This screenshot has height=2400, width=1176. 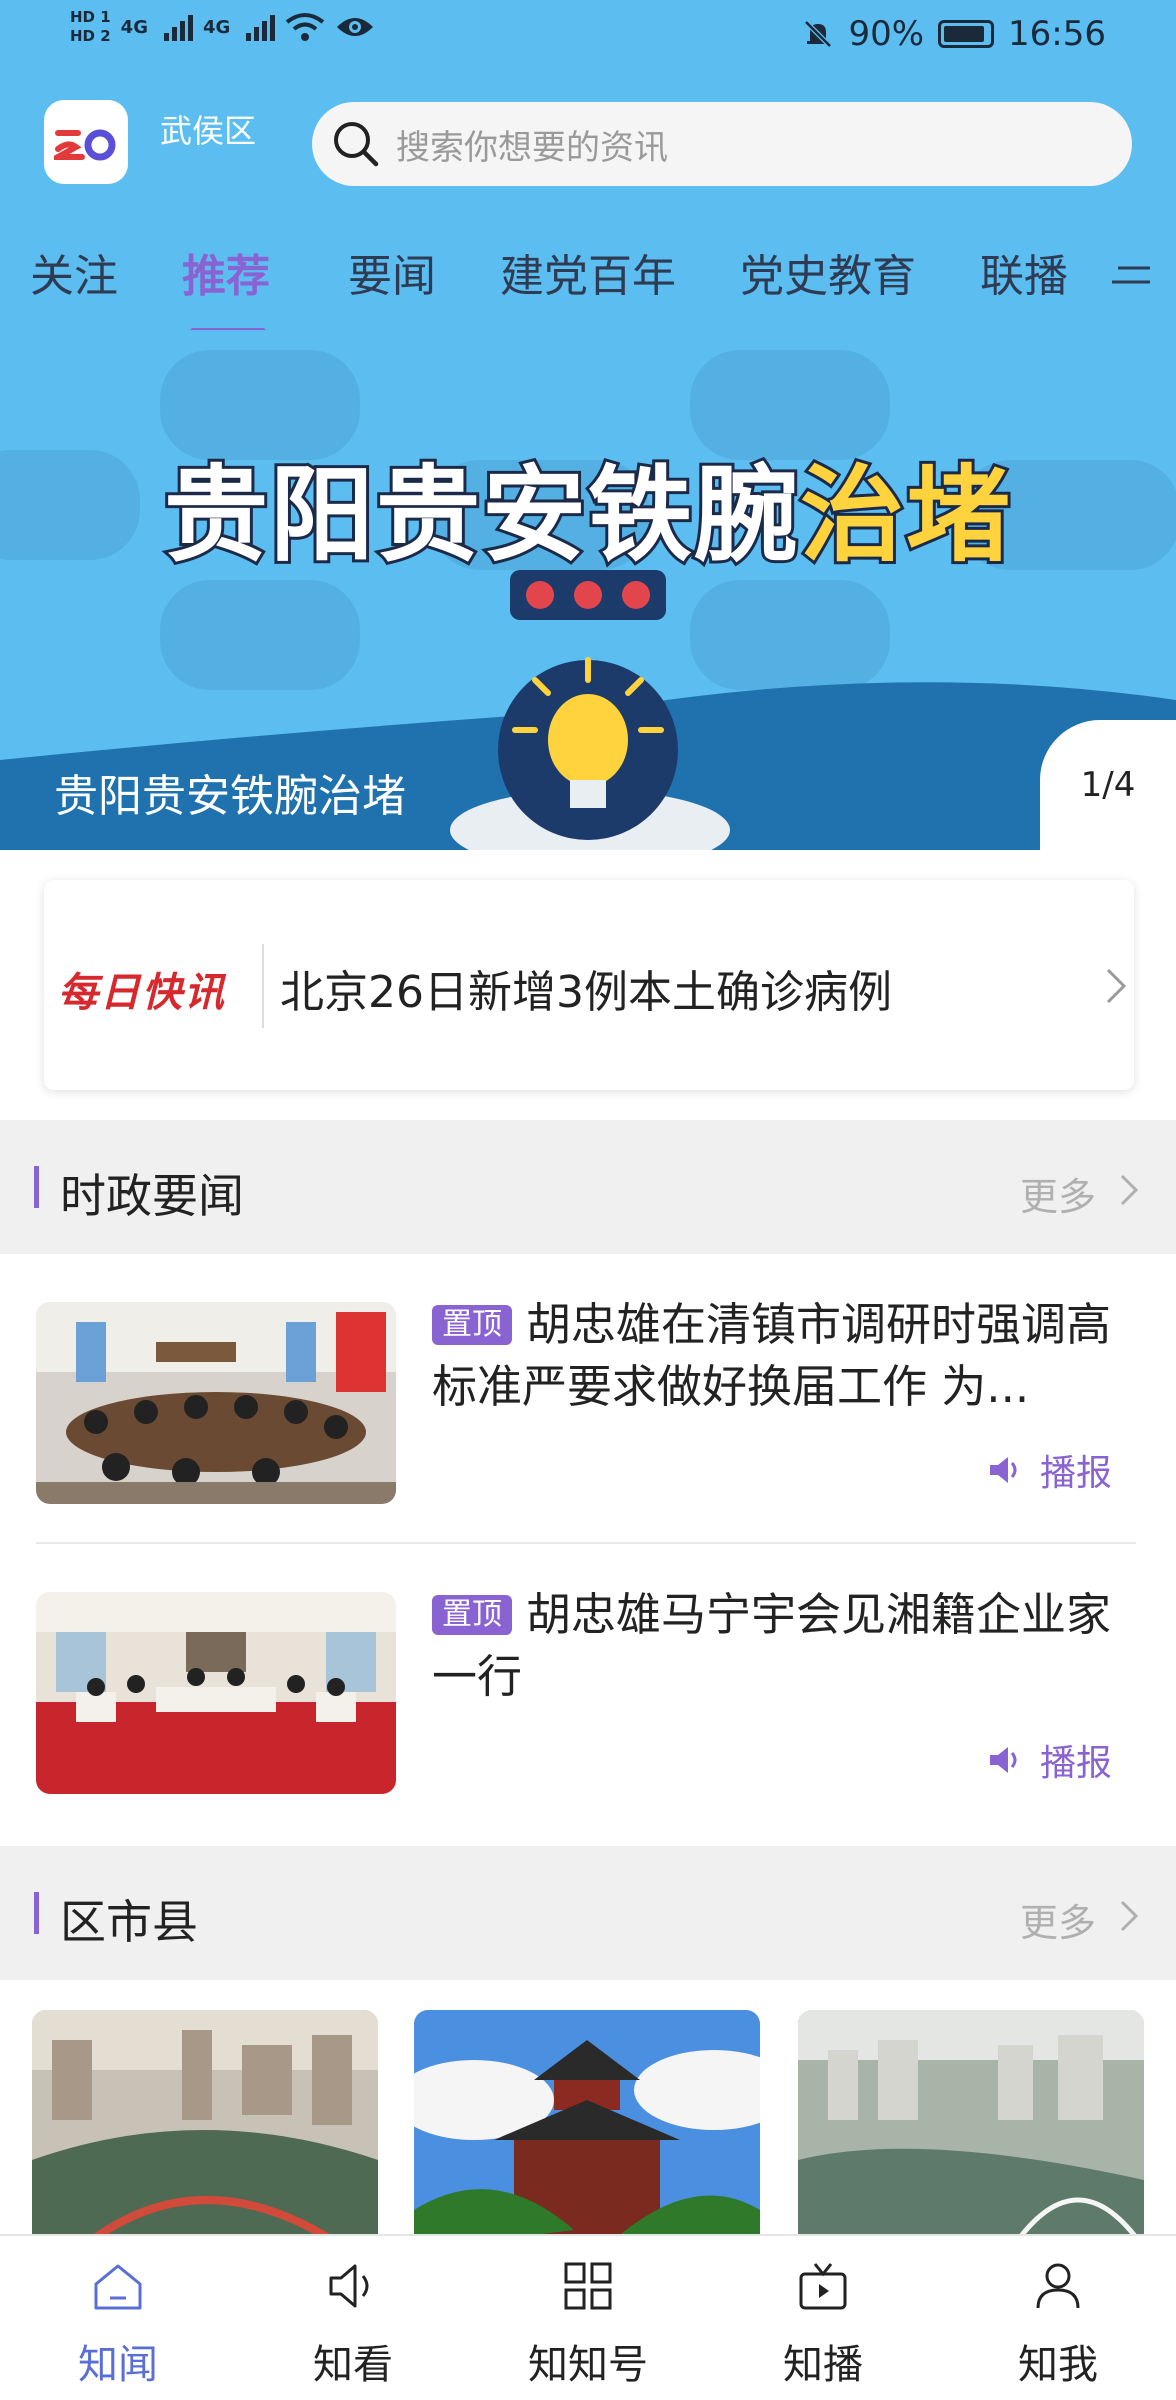 What do you see at coordinates (828, 272) in the screenshot?
I see `tab-party-history: 党史教育` at bounding box center [828, 272].